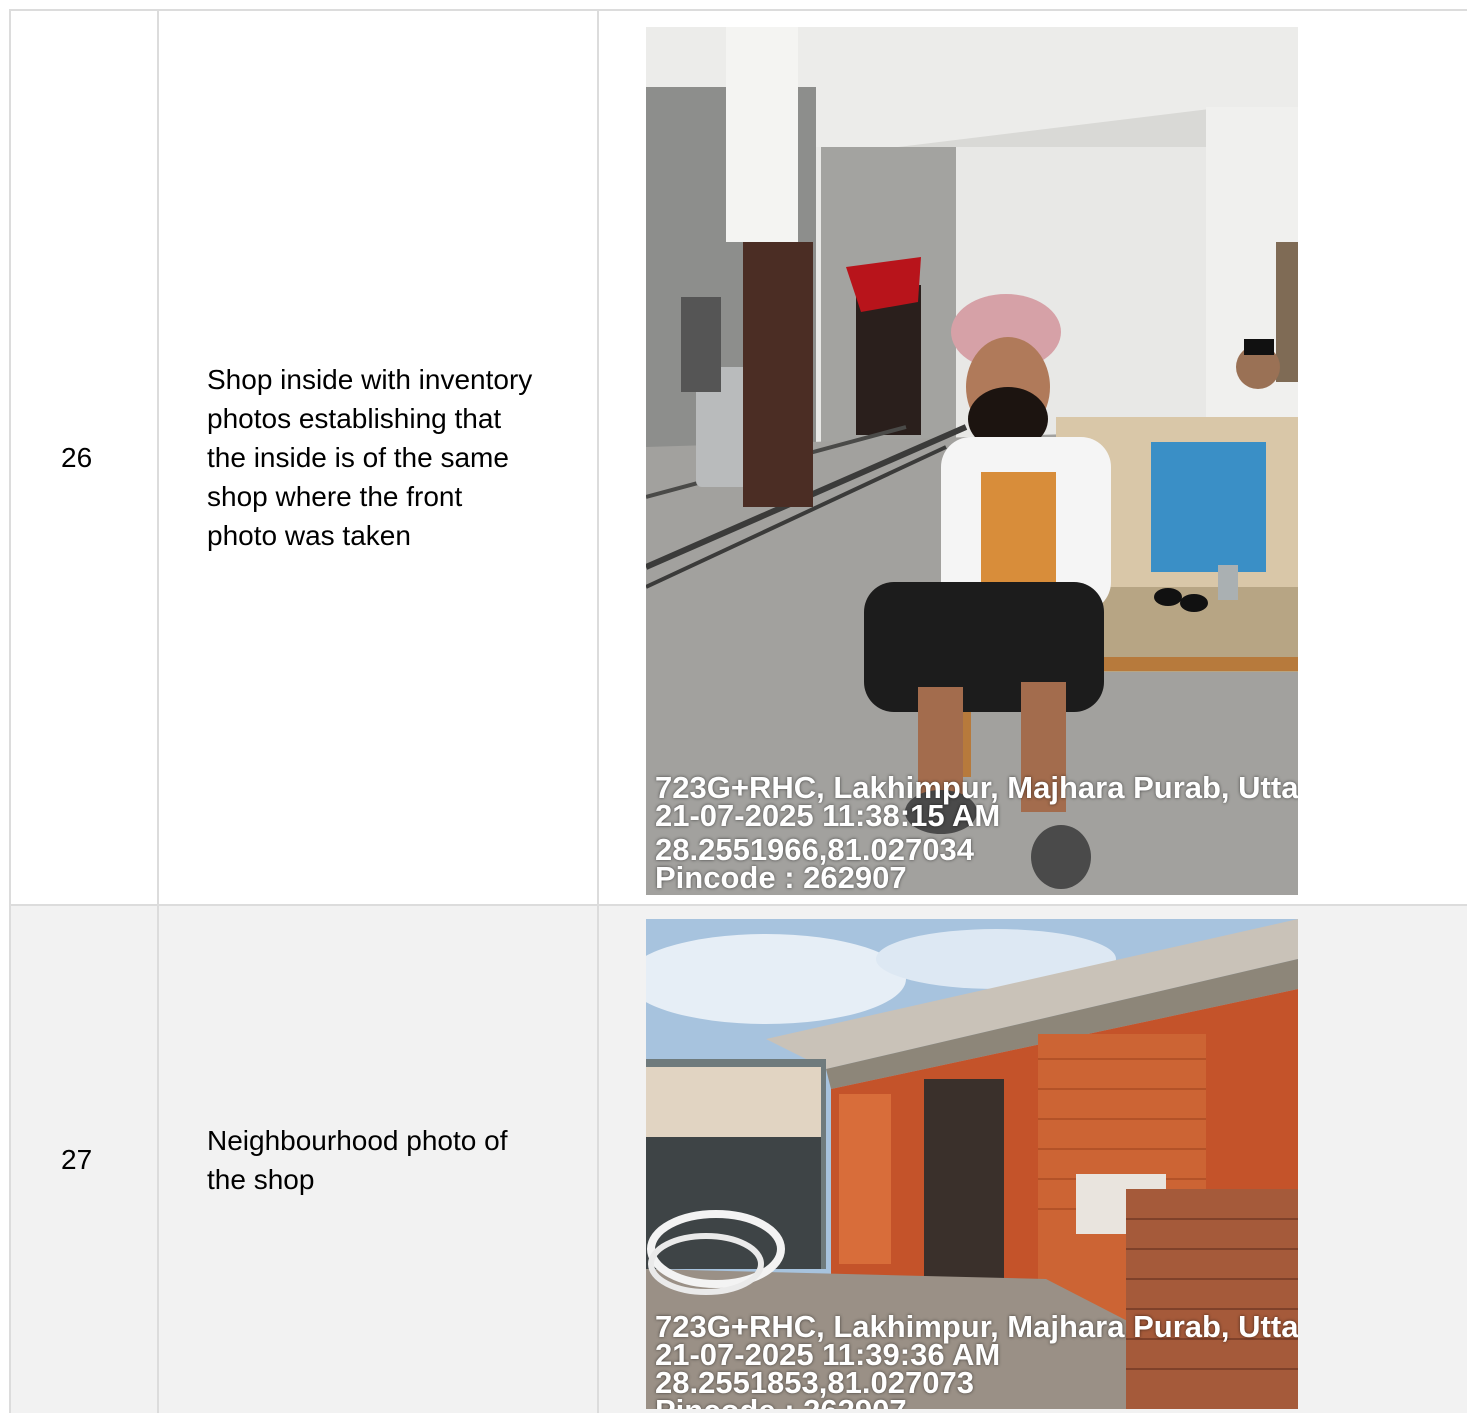 The width and height of the screenshot is (1467, 1413). Describe the element at coordinates (261, 1179) in the screenshot. I see `description-line: the shop` at that location.